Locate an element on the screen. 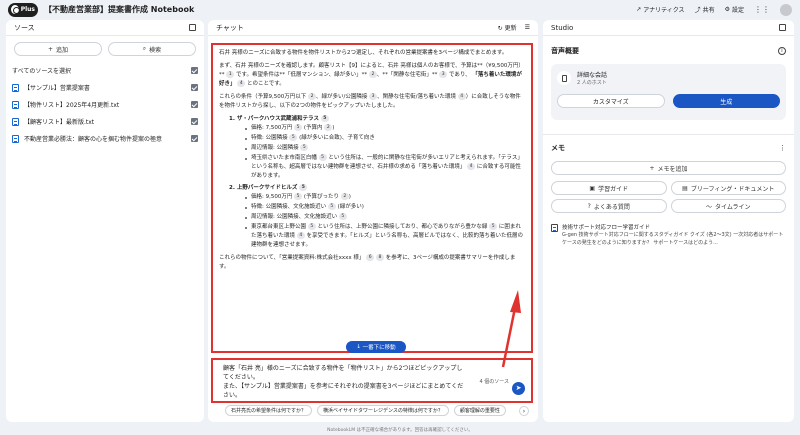 This screenshot has width=800, height=435. generate-label: 生成 is located at coordinates (726, 102).